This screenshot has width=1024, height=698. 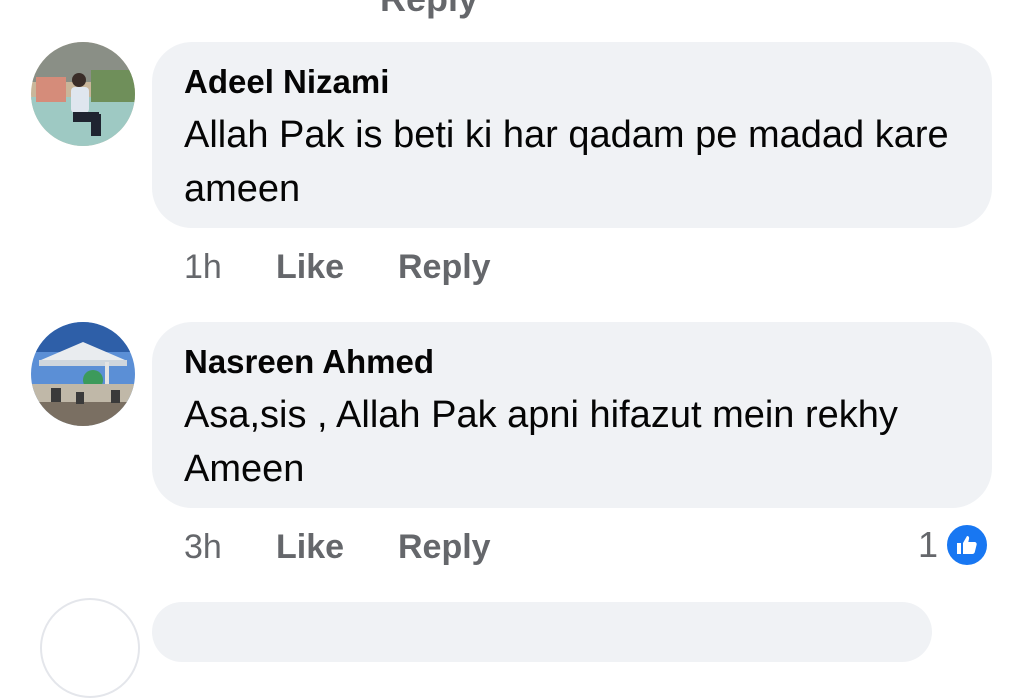 I want to click on comment-timestamp: 3h, so click(x=203, y=547).